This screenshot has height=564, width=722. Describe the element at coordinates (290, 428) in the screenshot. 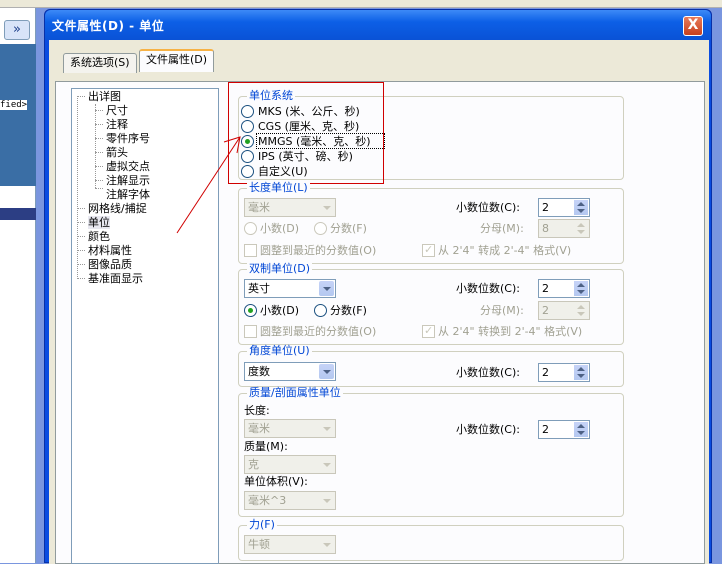

I see `mass-length-combo: 毫米` at that location.